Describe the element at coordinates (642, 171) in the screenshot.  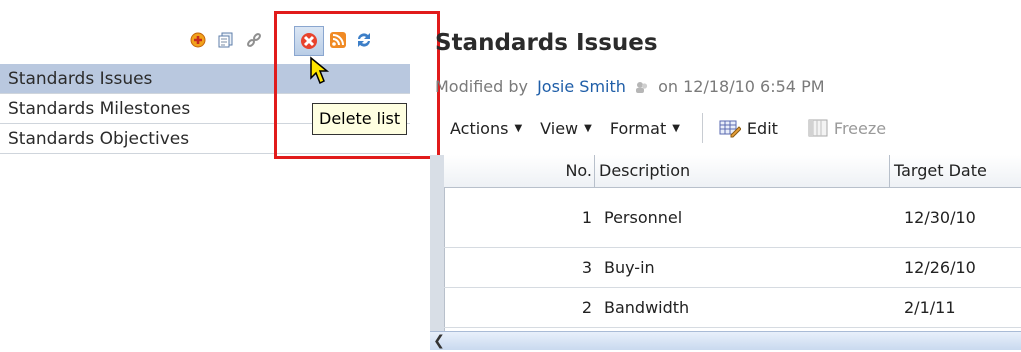
I see `column-header-description: Description` at that location.